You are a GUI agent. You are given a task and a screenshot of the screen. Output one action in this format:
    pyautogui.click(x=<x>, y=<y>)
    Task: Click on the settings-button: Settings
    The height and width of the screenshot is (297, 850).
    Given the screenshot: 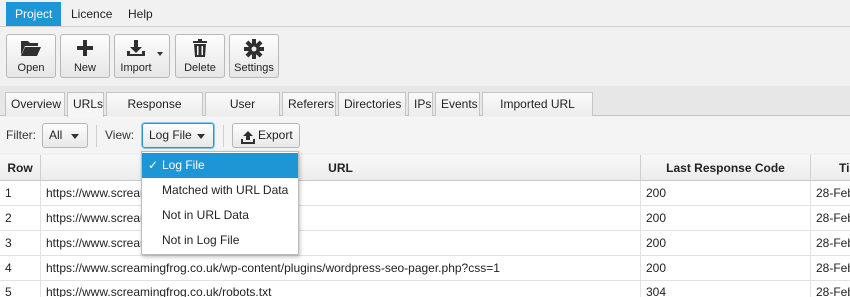 What is the action you would take?
    pyautogui.click(x=254, y=56)
    